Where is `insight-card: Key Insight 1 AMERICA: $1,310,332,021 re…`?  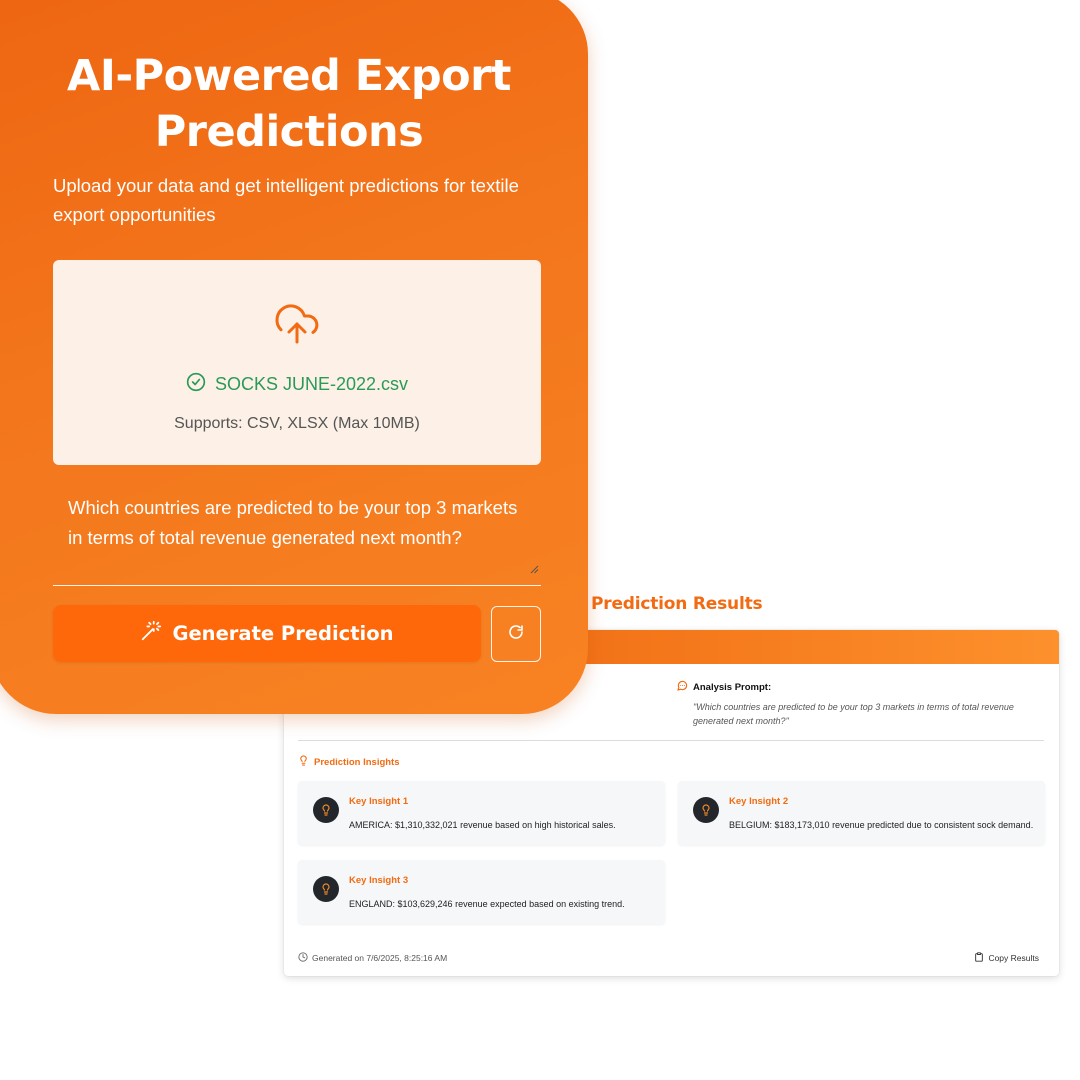 insight-card: Key Insight 1 AMERICA: $1,310,332,021 re… is located at coordinates (481, 813).